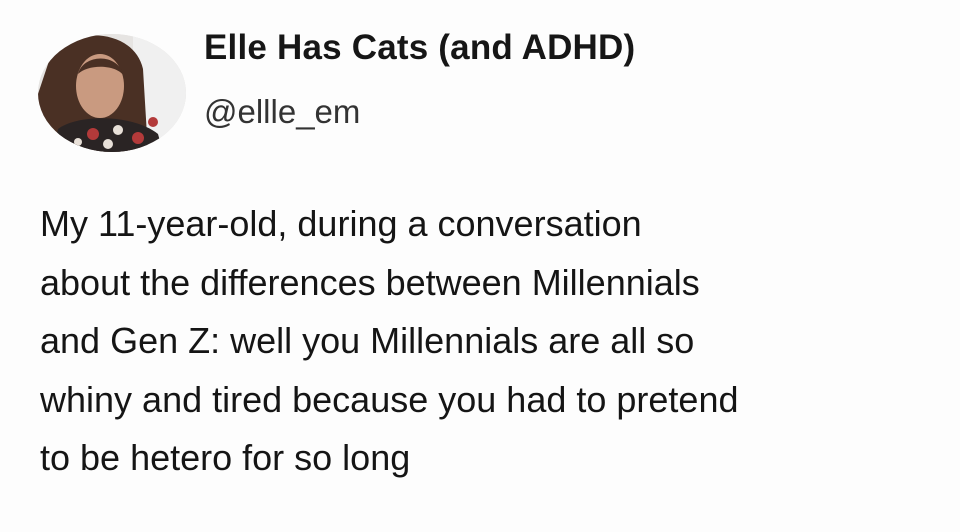 This screenshot has width=960, height=532. Describe the element at coordinates (341, 223) in the screenshot. I see `tweet-text-line: My 11-year-old, during a conversation` at that location.